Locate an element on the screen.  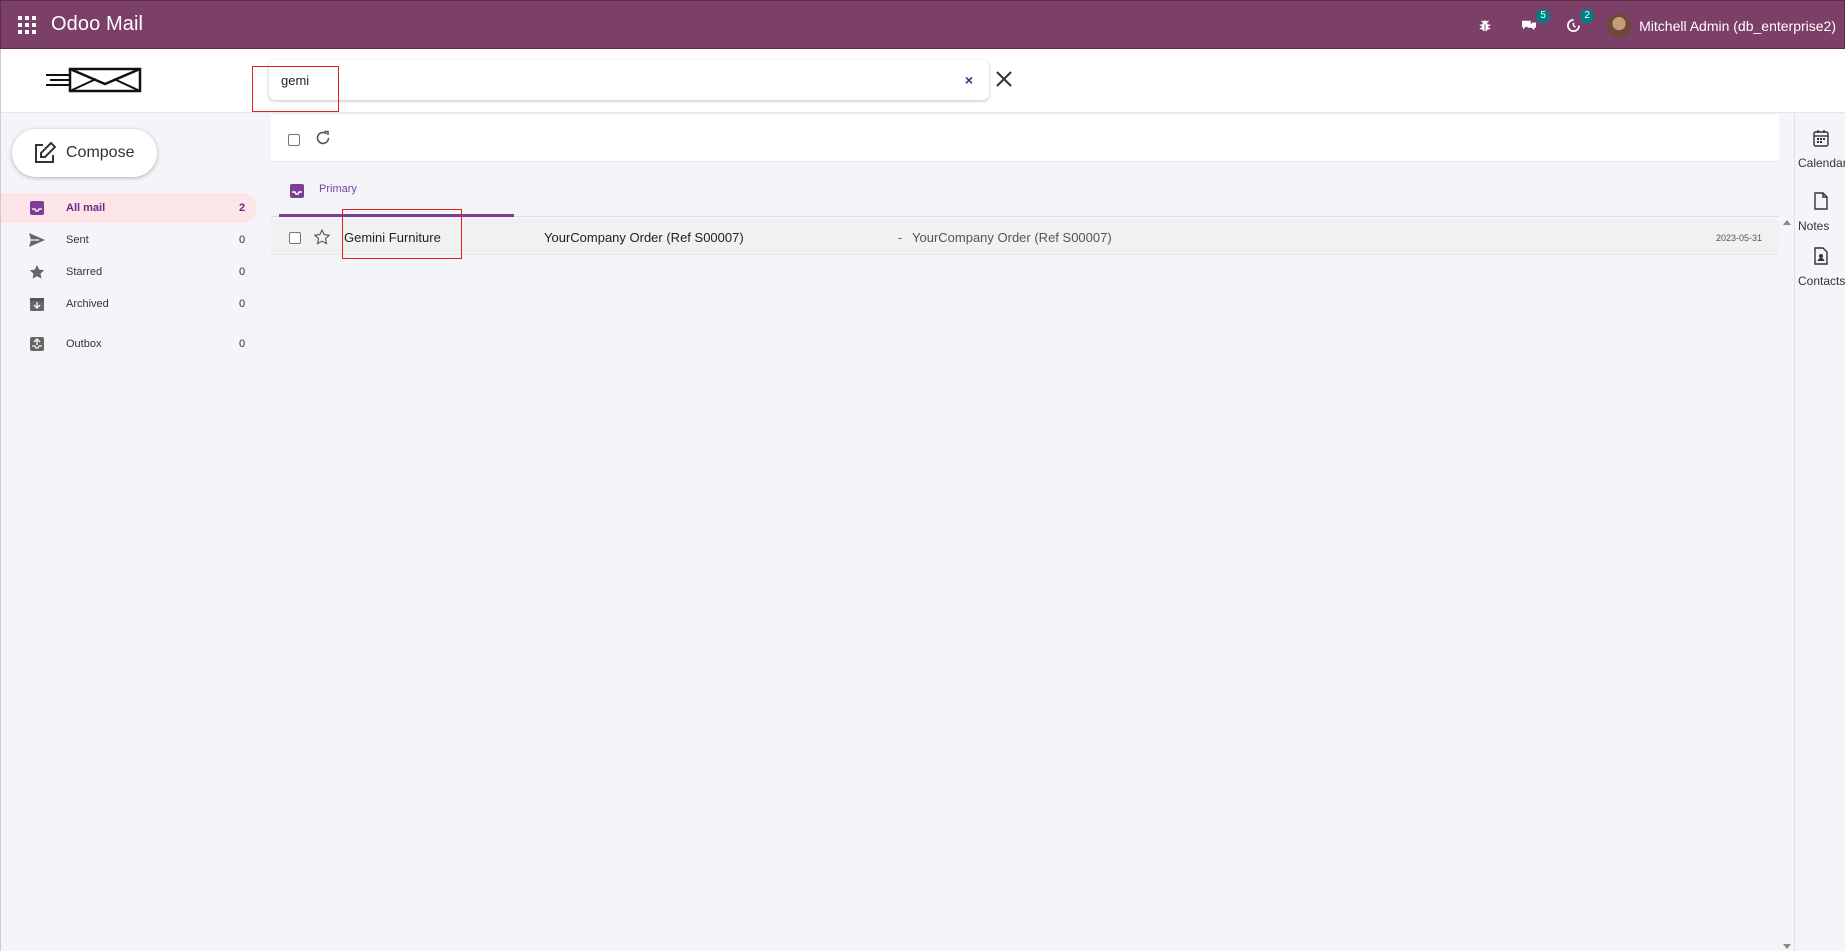
tab-primary-label: Primary is located at coordinates (338, 189).